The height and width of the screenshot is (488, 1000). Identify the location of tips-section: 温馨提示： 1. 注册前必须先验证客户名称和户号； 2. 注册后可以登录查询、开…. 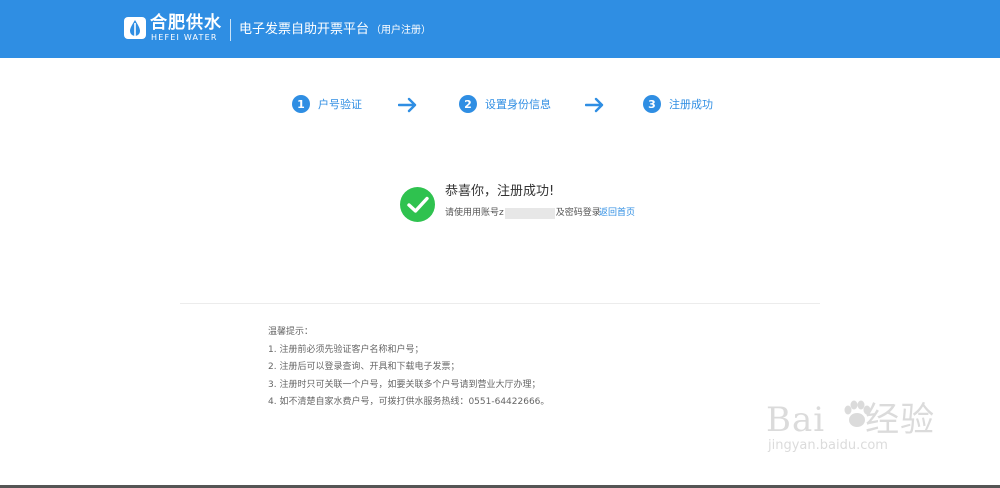
(408, 368).